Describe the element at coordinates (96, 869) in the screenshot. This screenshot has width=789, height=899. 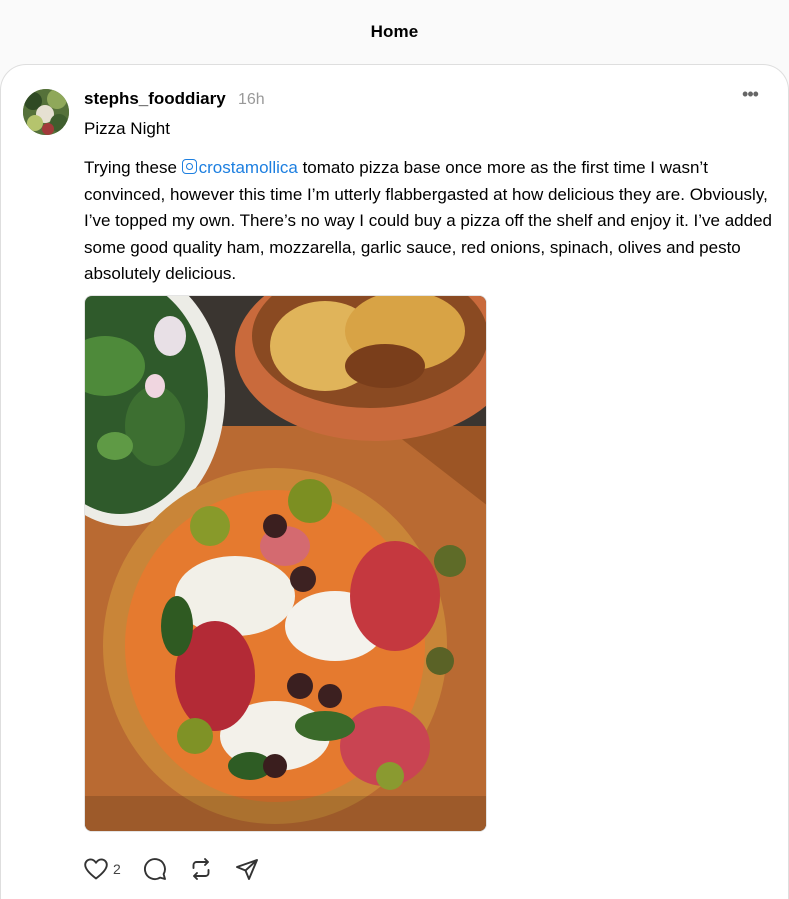
I see `heart-icon` at that location.